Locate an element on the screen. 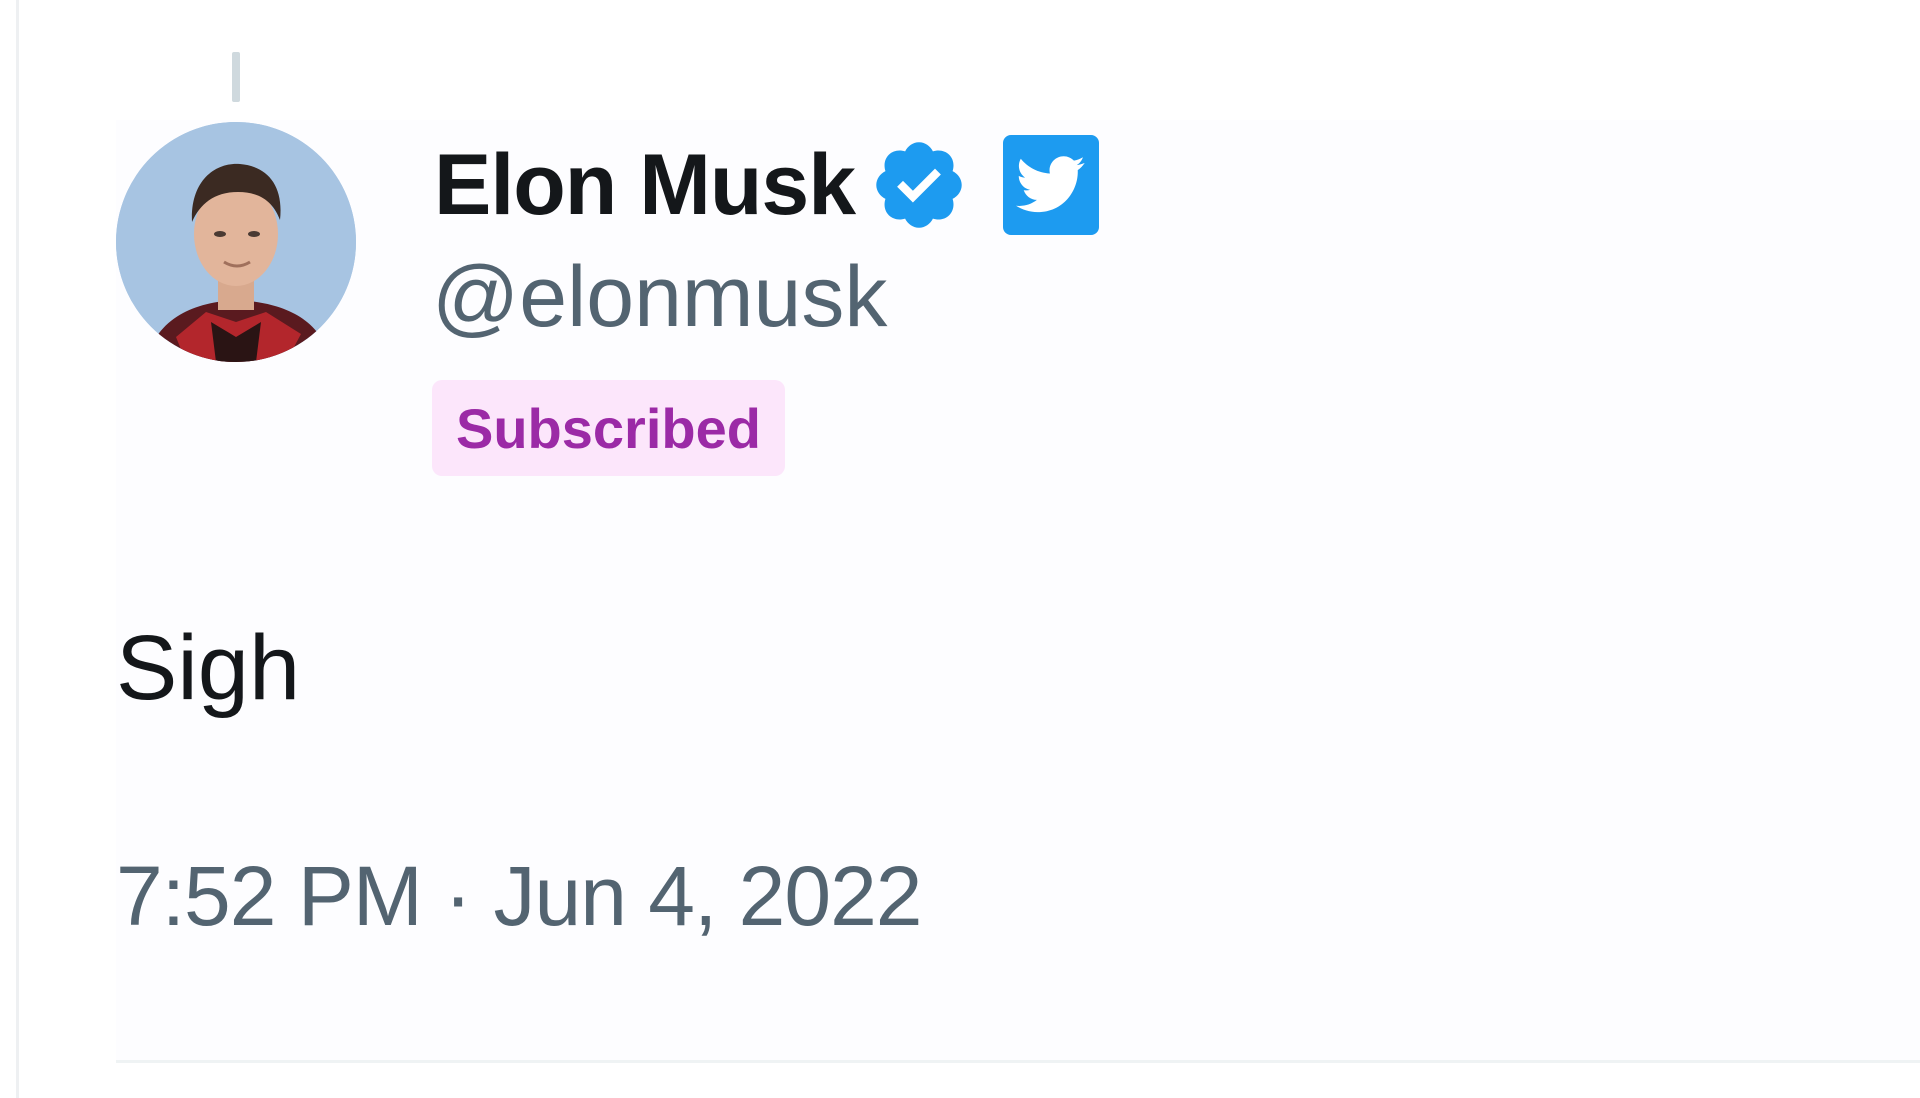 This screenshot has width=1920, height=1098. avatar-image is located at coordinates (236, 242).